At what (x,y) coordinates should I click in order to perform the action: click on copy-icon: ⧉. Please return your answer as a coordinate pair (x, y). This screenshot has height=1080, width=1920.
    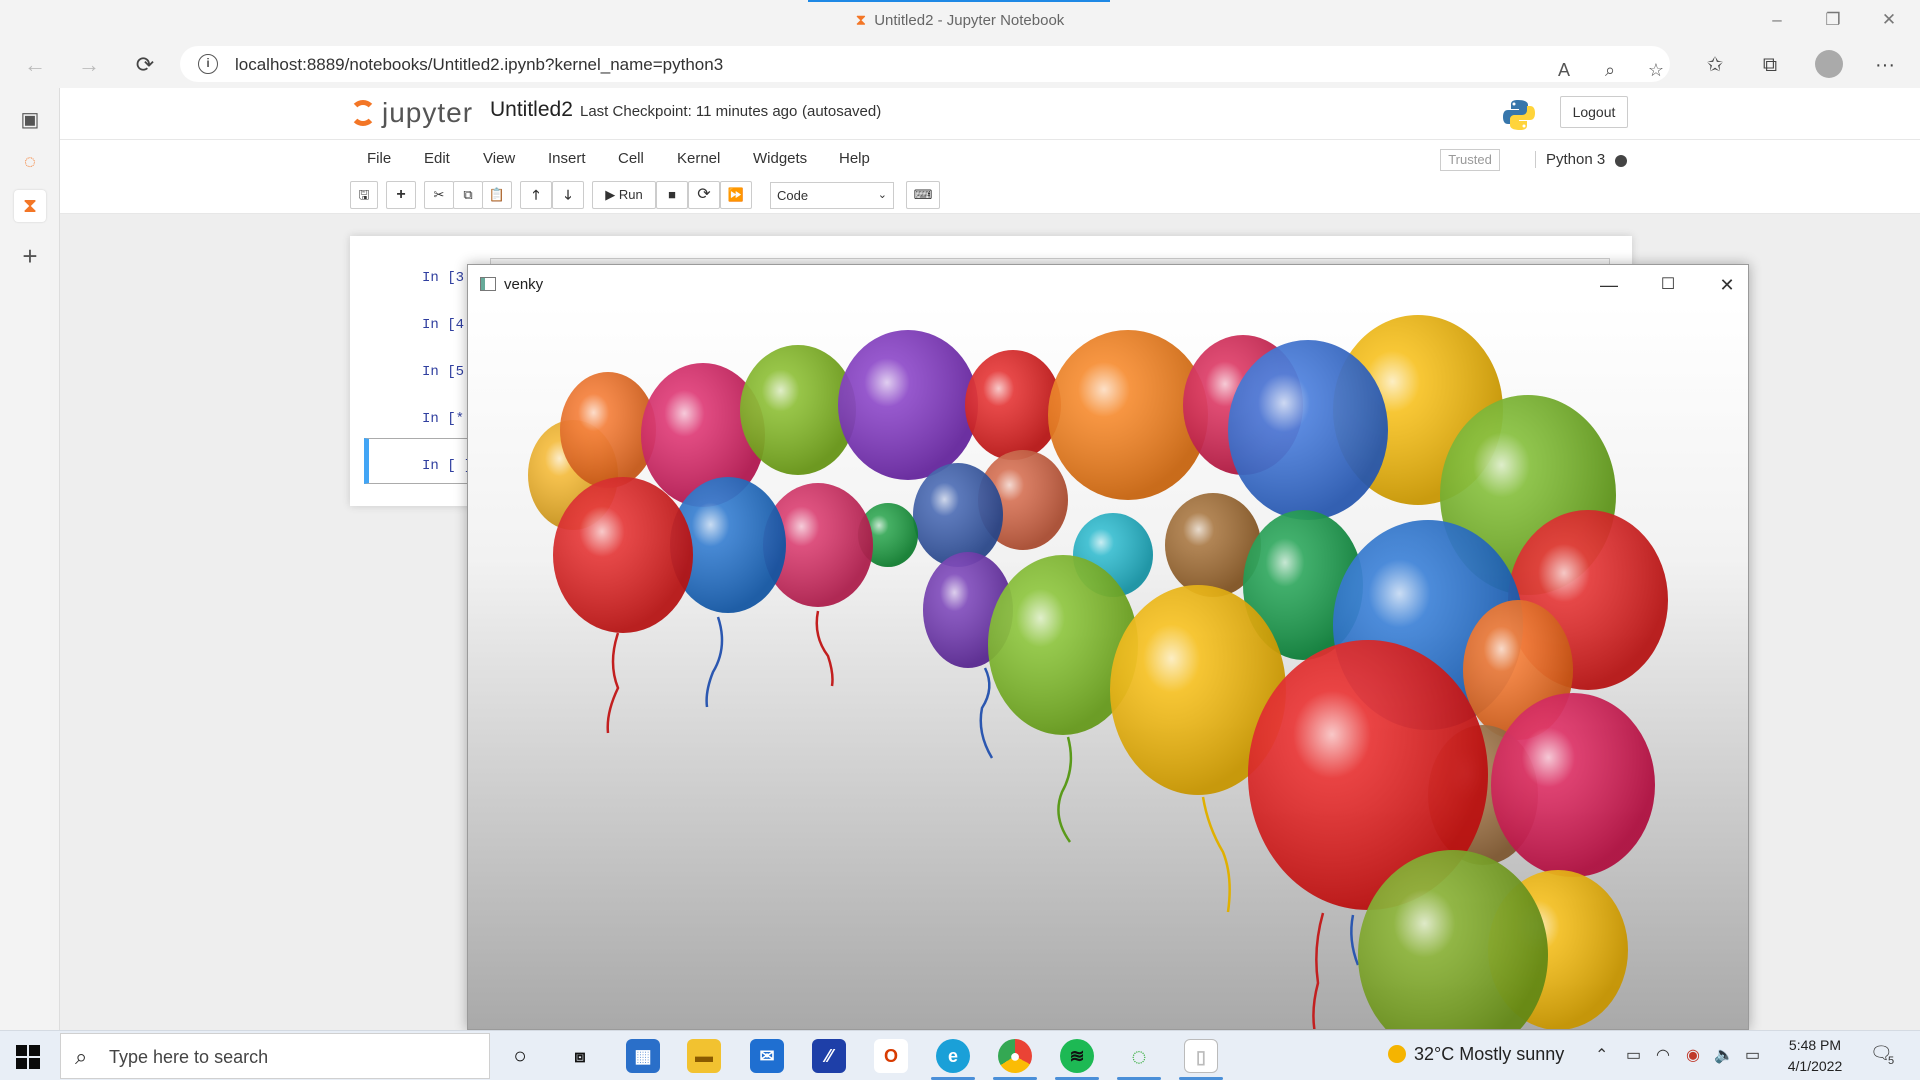
    Looking at the image, I should click on (468, 195).